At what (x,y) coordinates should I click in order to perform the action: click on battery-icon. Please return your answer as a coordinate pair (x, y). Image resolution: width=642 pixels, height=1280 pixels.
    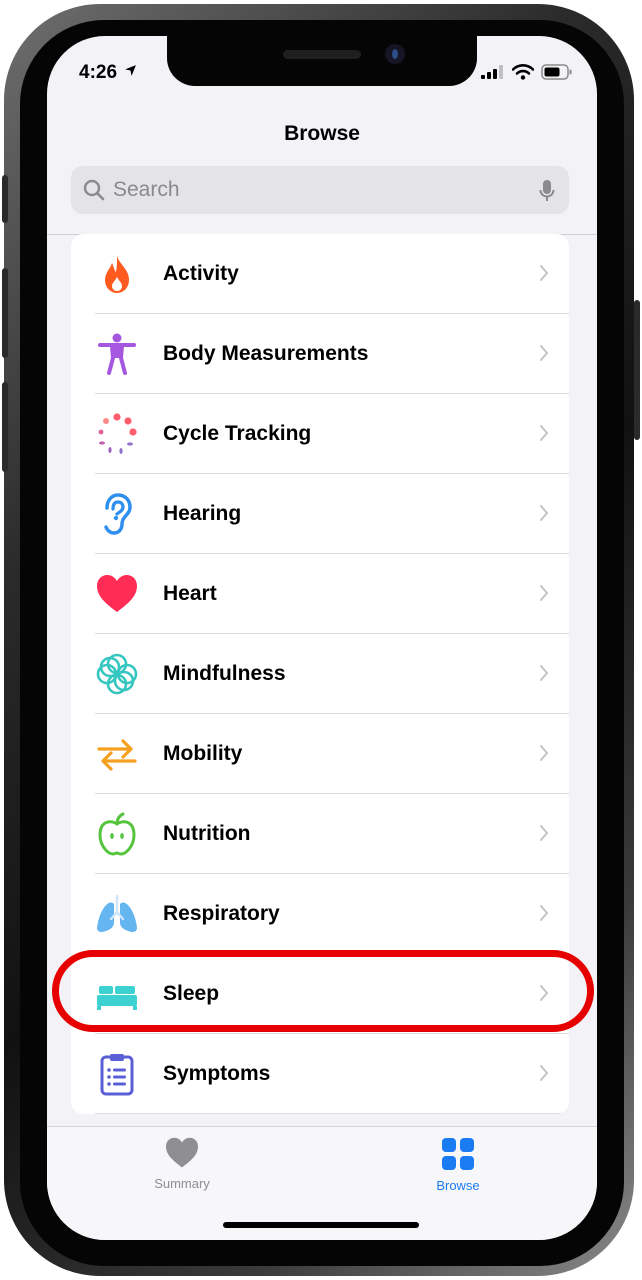
    Looking at the image, I should click on (556, 72).